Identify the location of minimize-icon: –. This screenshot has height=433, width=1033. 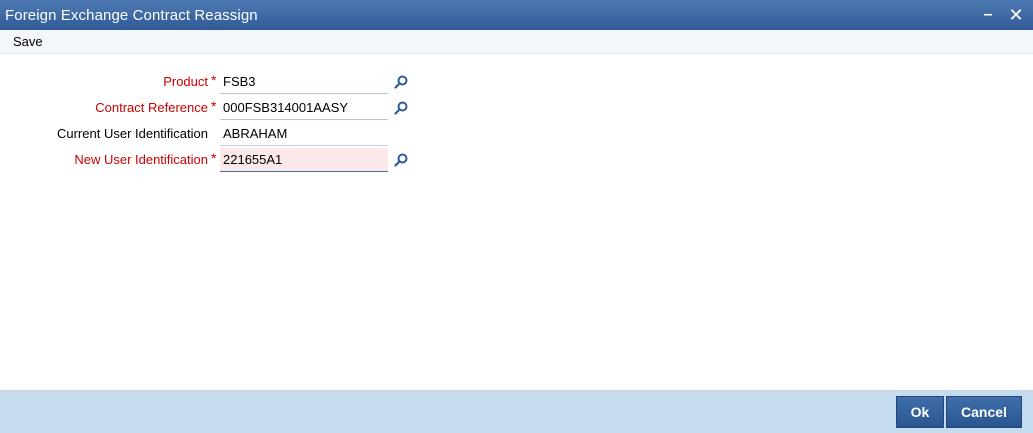
(988, 15).